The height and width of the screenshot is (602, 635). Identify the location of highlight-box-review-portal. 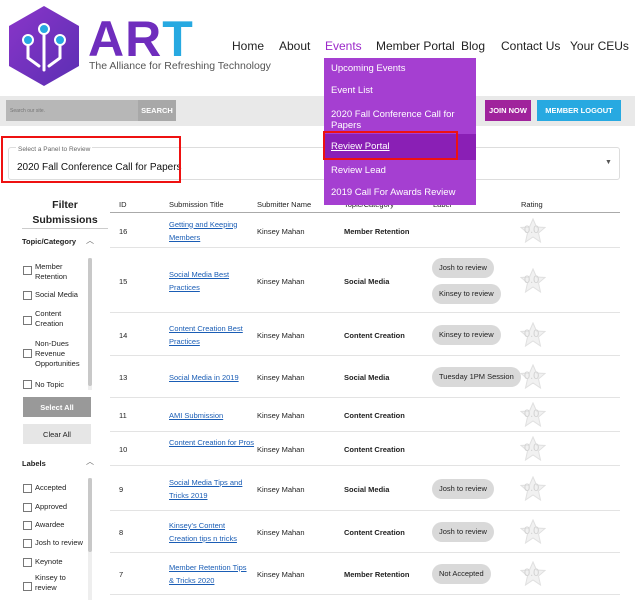
(390, 145).